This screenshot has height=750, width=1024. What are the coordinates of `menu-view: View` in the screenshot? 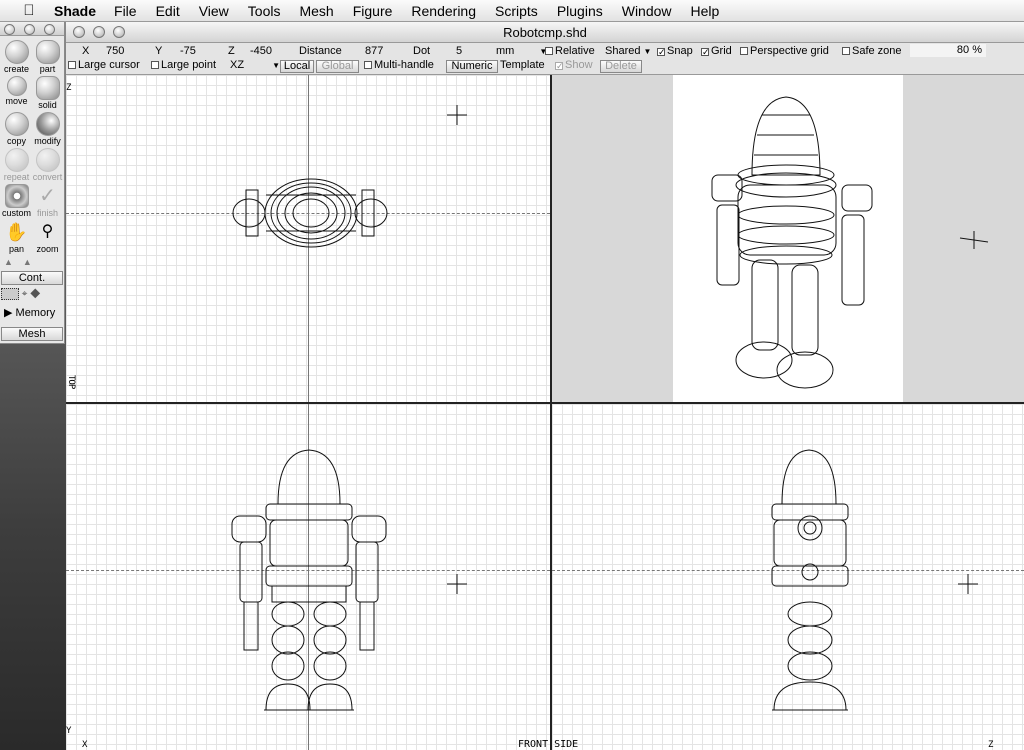 It's located at (214, 11).